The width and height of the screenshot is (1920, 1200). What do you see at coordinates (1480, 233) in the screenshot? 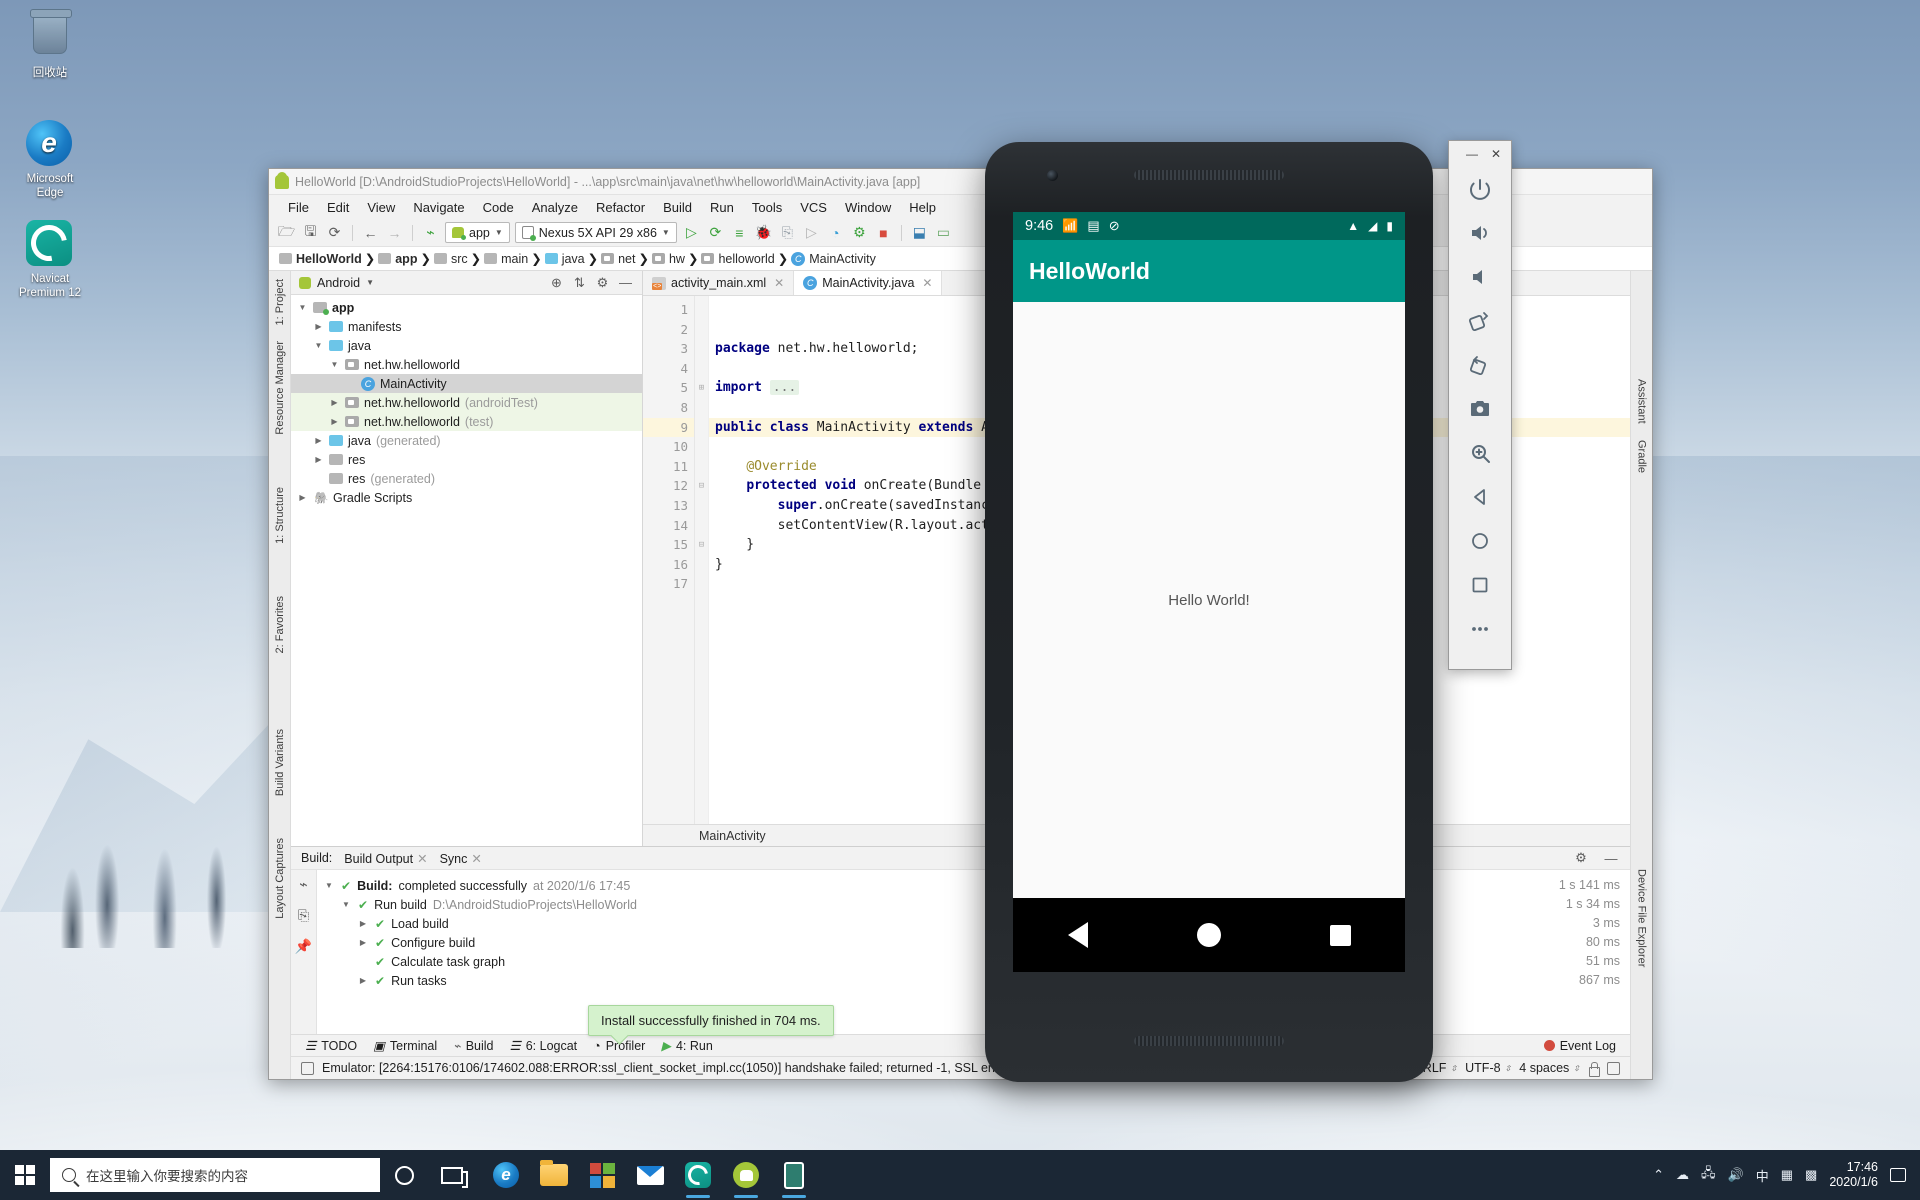
I see `volume-up-icon` at bounding box center [1480, 233].